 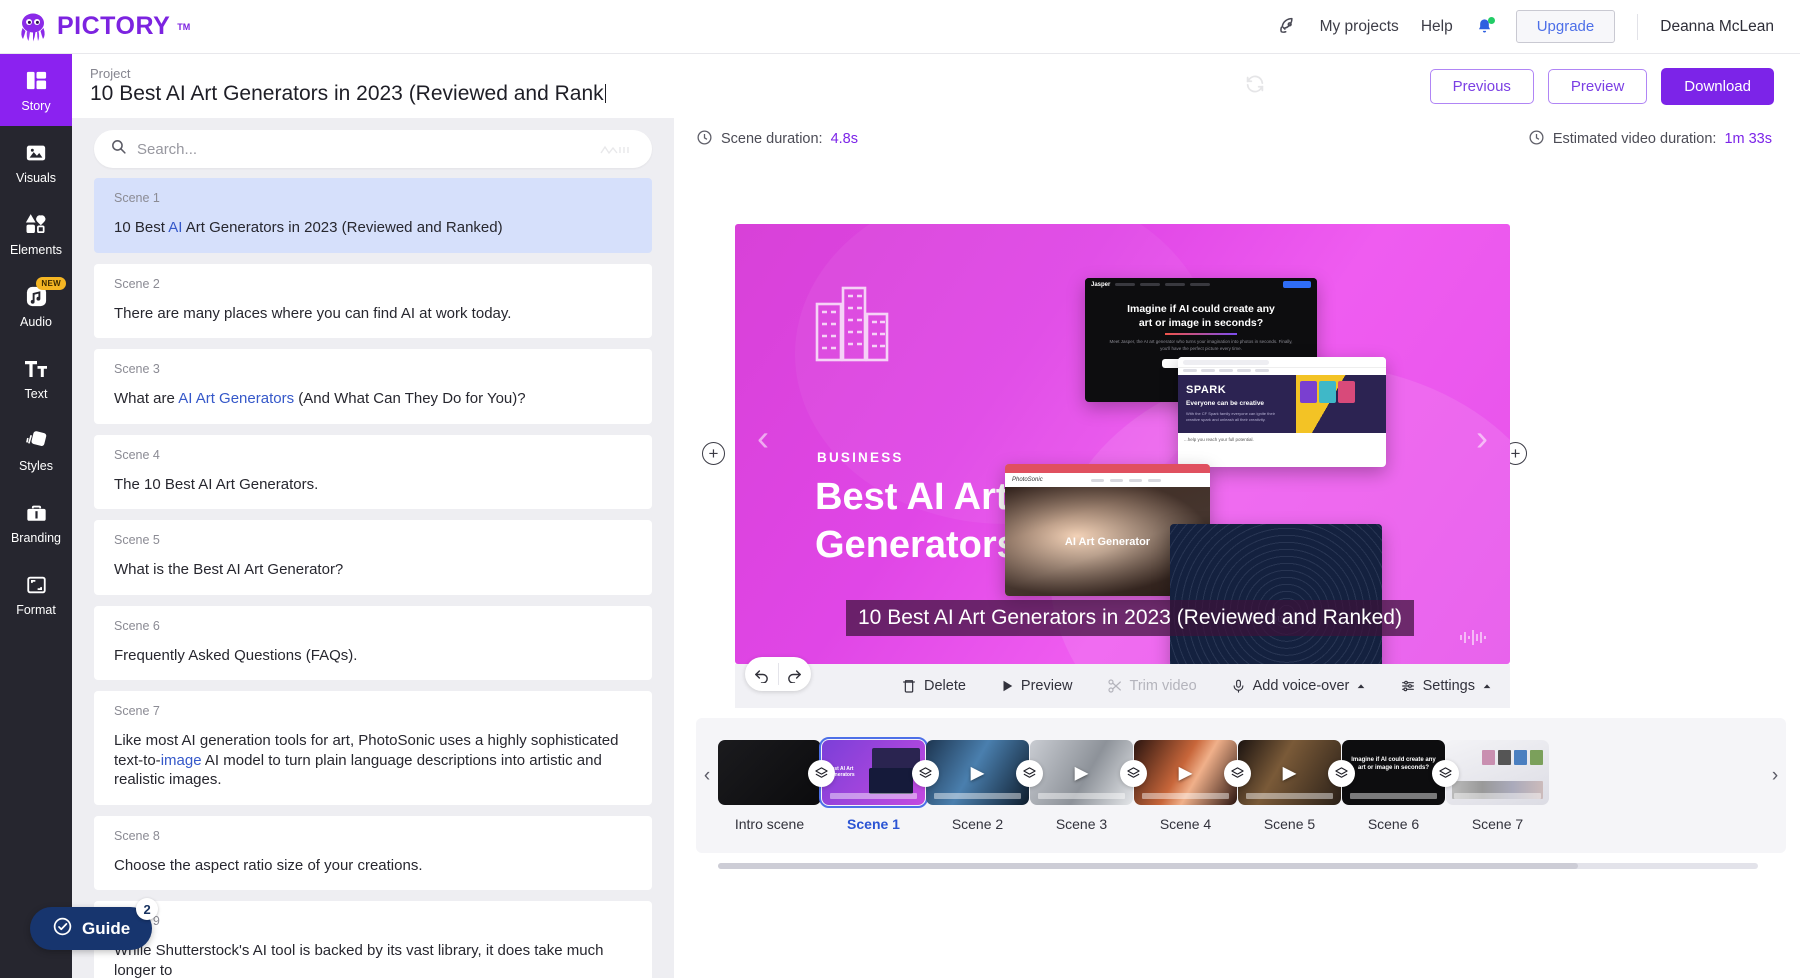 What do you see at coordinates (1107, 480) in the screenshot?
I see `mock-photo-navbar: PhotoSonic` at bounding box center [1107, 480].